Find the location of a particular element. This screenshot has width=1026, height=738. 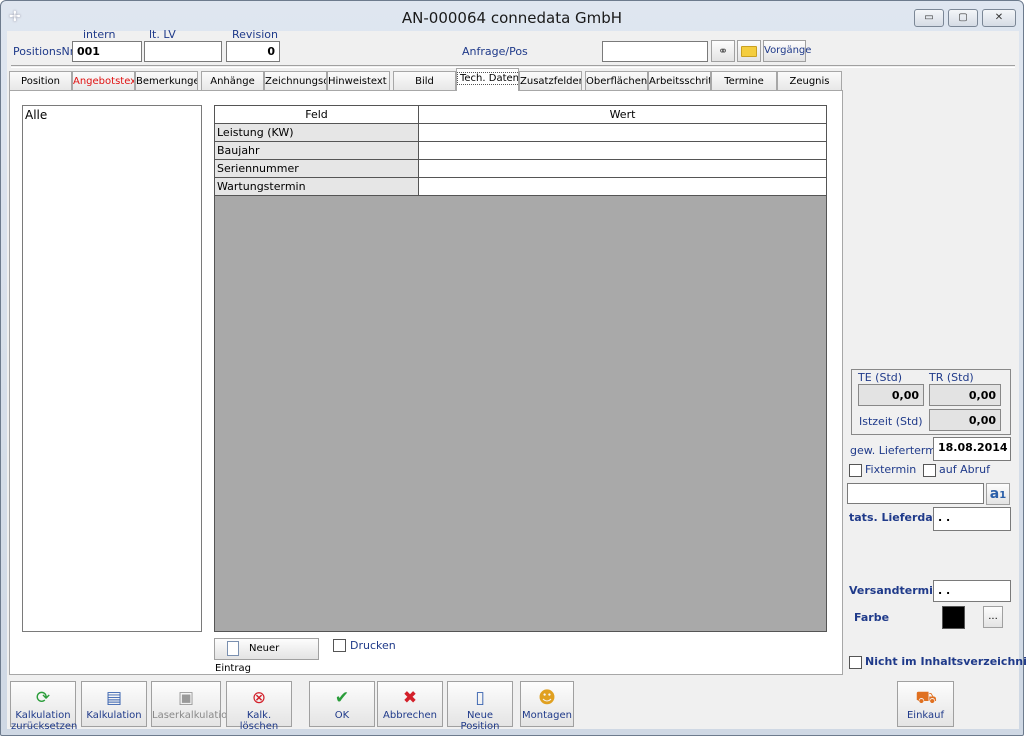

kalkulation-reset-button: ⟳ Kalkulation zurücksetzen is located at coordinates (43, 706).